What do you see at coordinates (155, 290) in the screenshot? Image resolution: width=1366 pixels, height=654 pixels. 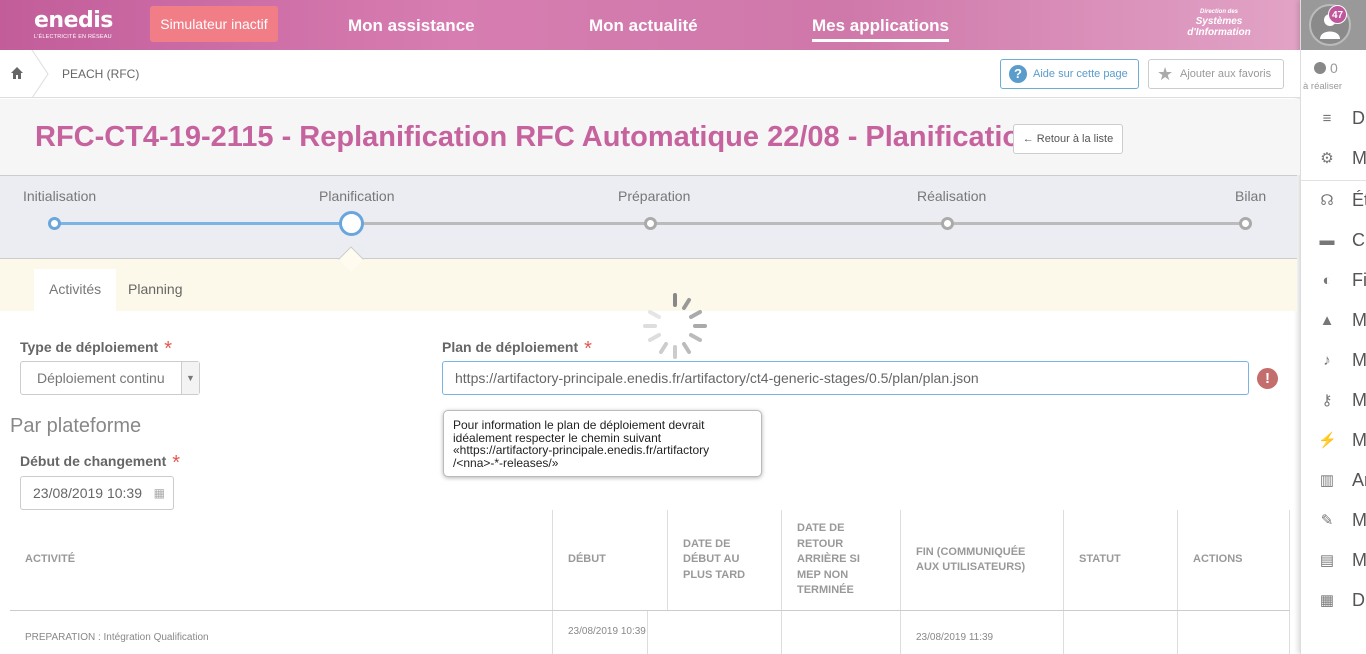 I see `tab-1: Planning` at bounding box center [155, 290].